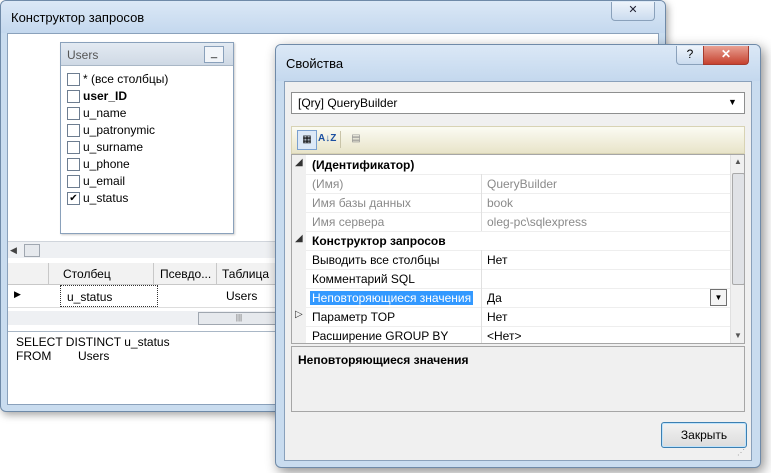 The width and height of the screenshot is (771, 473). Describe the element at coordinates (379, 241) in the screenshot. I see `property-name: Конструктор запросов` at that location.